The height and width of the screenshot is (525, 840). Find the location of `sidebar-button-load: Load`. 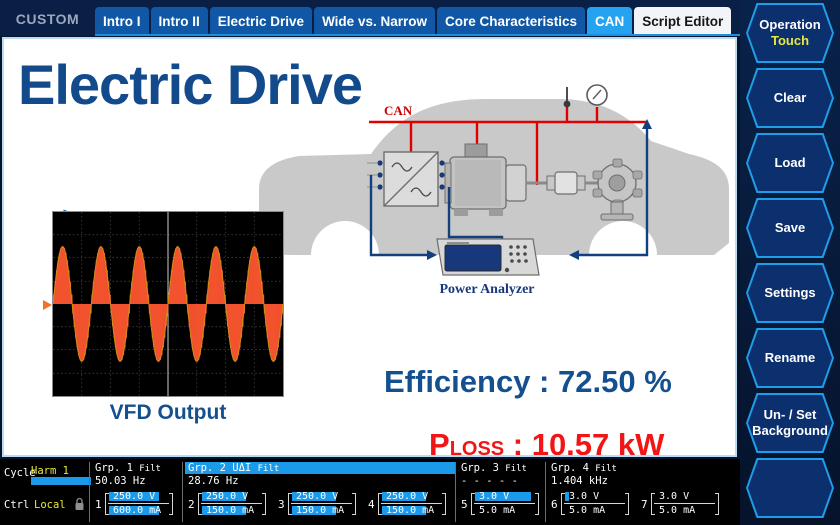

sidebar-button-load: Load is located at coordinates (790, 163).